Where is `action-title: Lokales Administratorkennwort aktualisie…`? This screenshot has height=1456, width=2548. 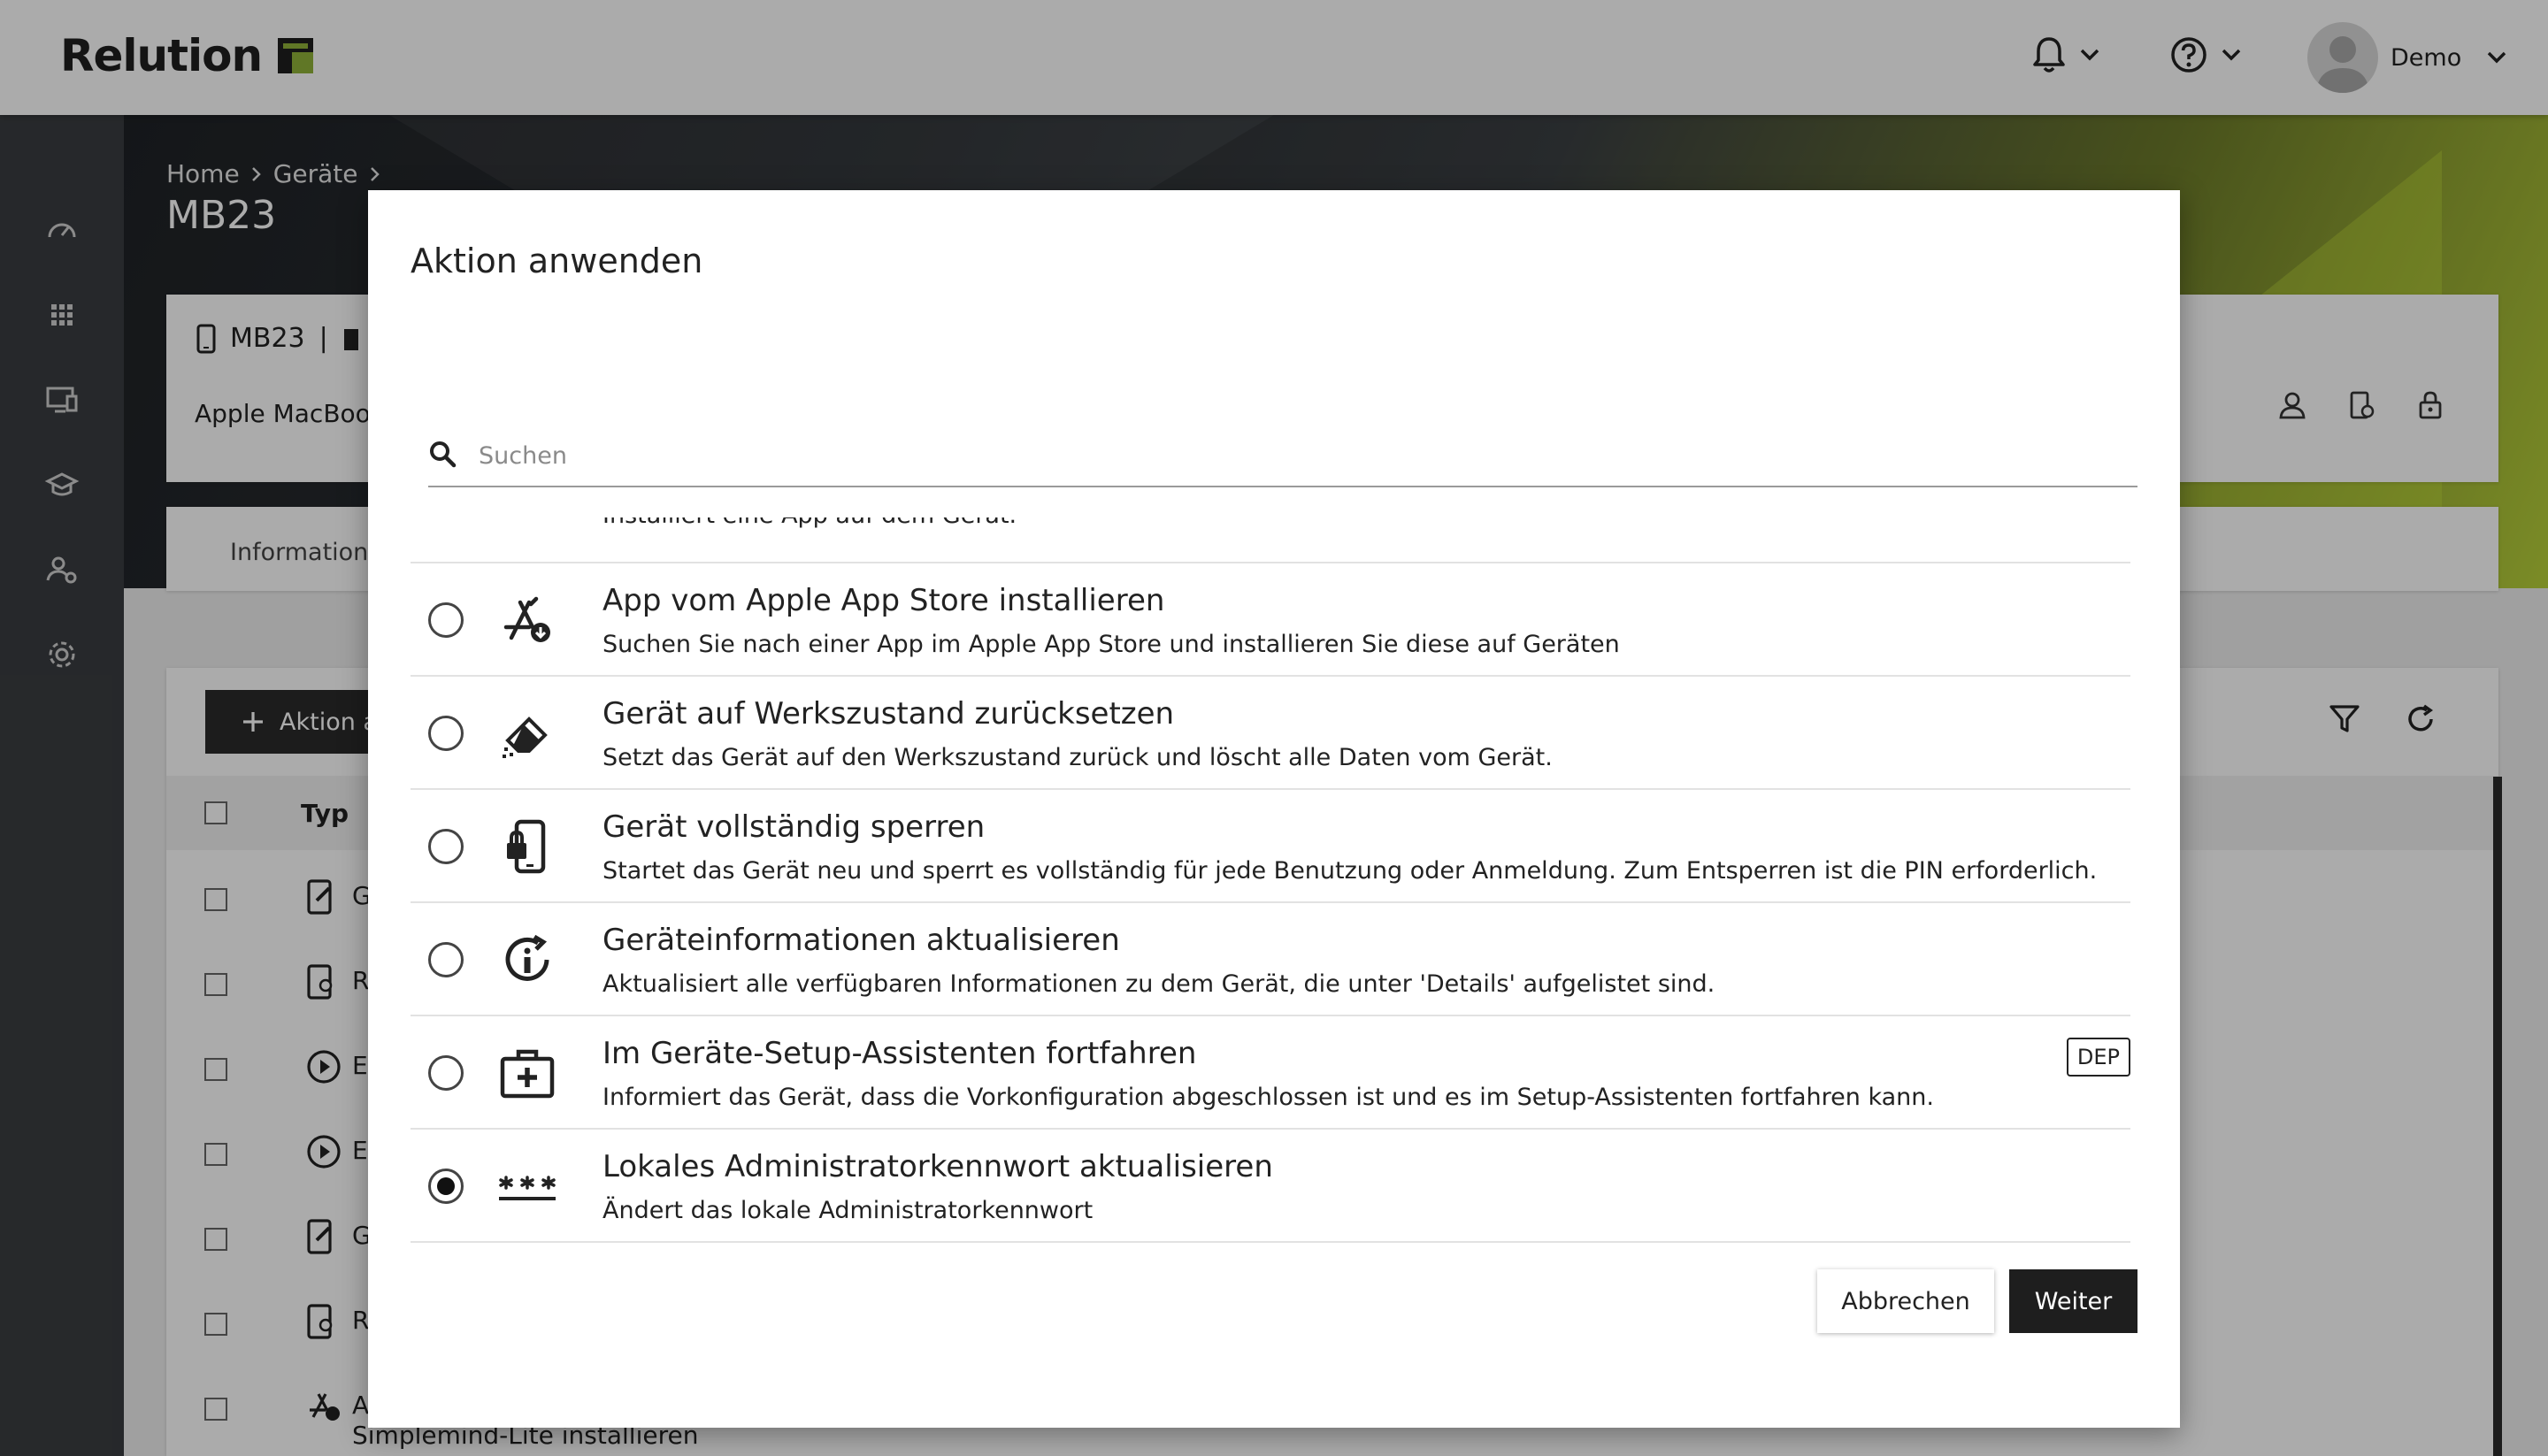 action-title: Lokales Administratorkennwort aktualisie… is located at coordinates (937, 1166).